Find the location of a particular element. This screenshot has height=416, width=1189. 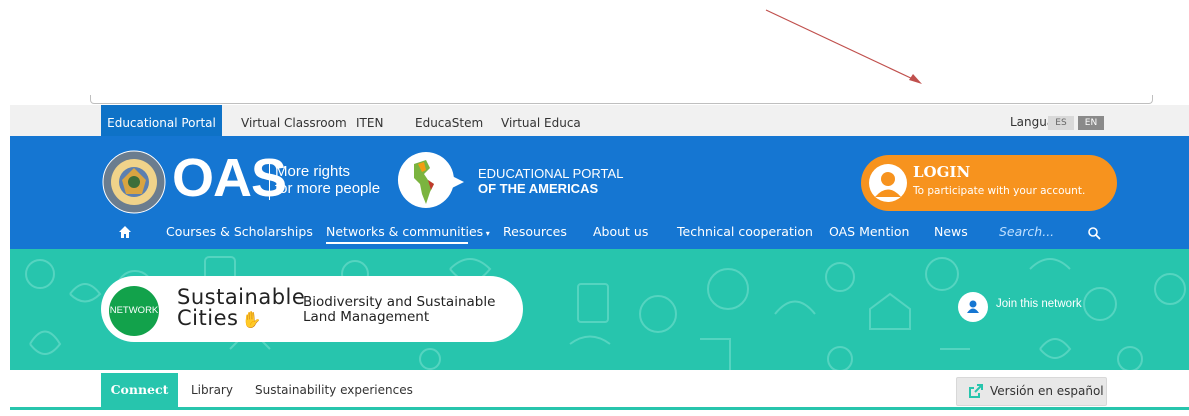

login-subtitle: To participate with your account. is located at coordinates (999, 191).